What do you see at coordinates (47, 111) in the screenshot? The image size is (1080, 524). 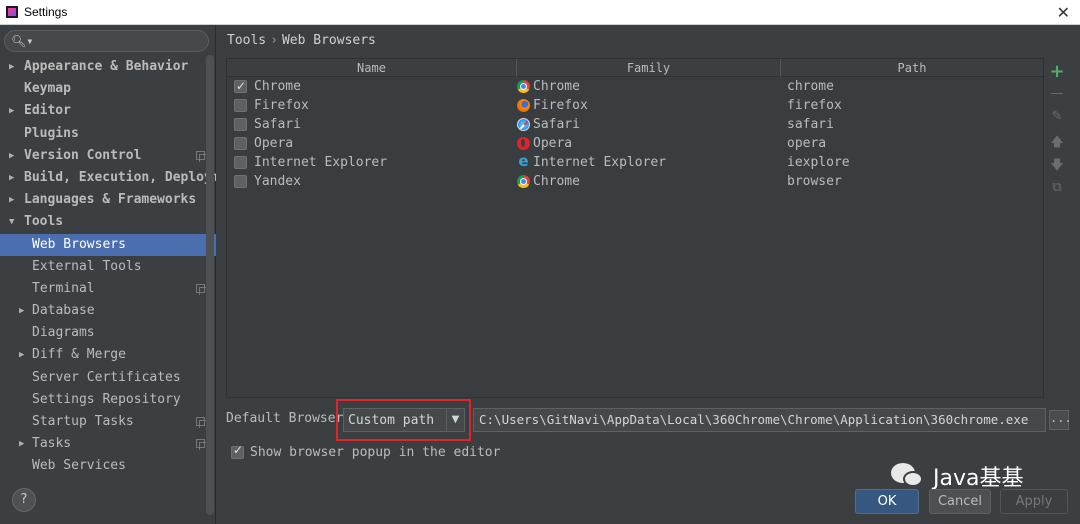 I see `sidebar-item-label: Editor` at bounding box center [47, 111].